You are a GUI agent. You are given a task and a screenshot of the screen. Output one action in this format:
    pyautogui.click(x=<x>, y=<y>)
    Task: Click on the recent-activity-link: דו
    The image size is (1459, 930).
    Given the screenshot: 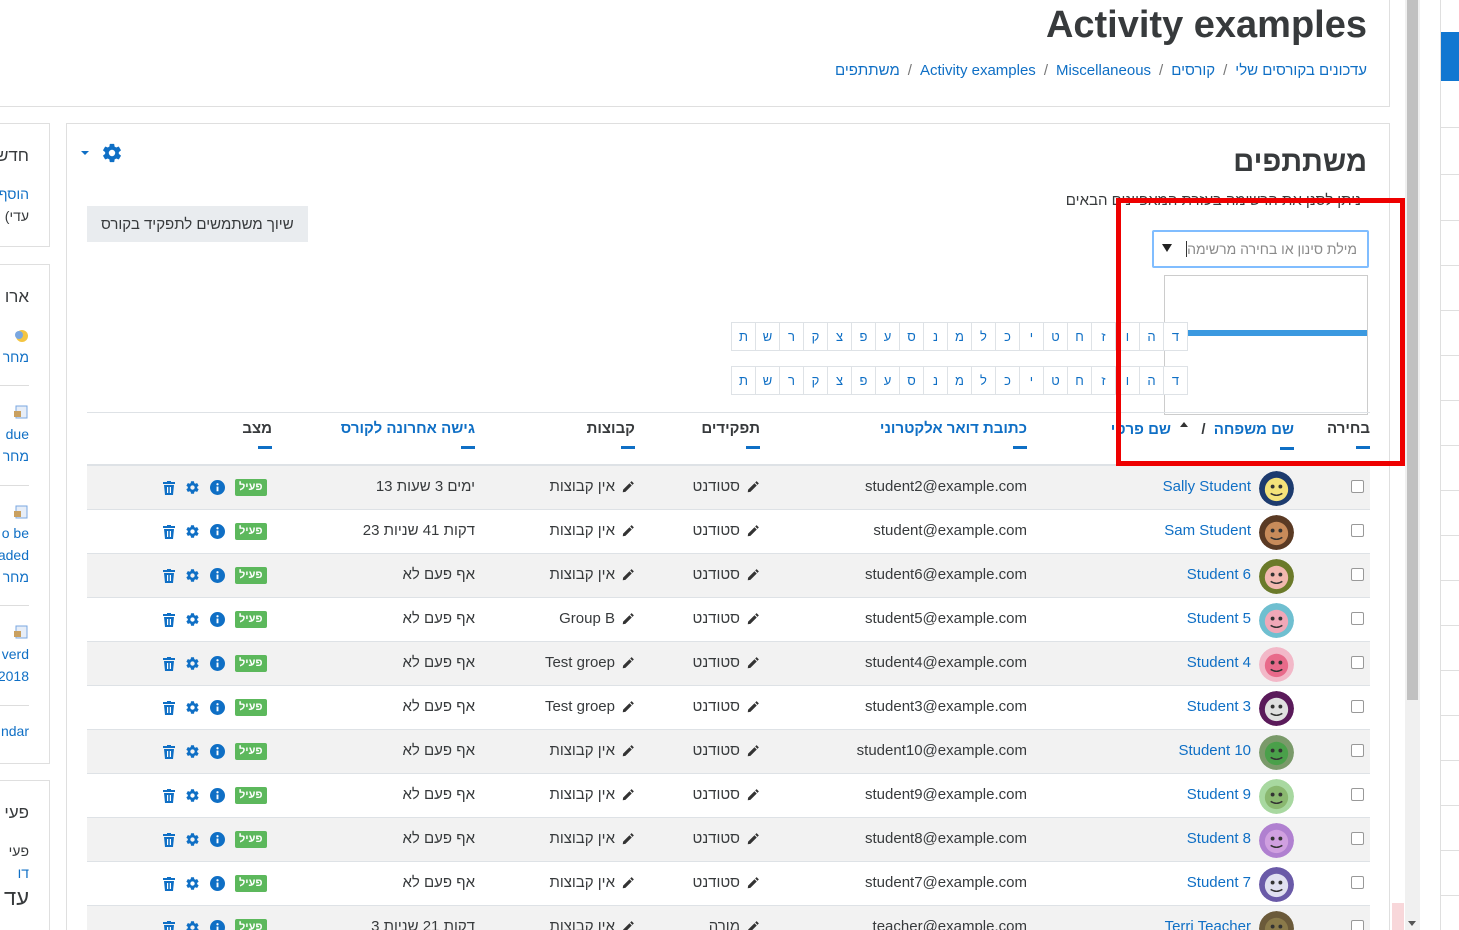 What is the action you would take?
    pyautogui.click(x=23, y=873)
    